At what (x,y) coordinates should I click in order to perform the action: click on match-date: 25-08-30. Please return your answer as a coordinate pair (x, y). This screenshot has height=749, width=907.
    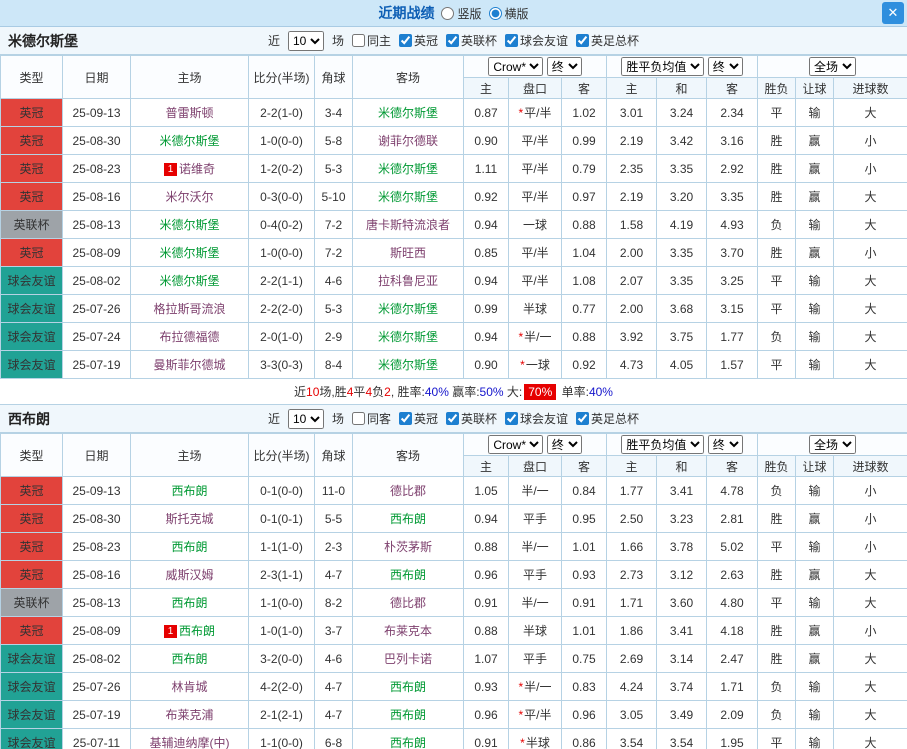
    Looking at the image, I should click on (96, 140).